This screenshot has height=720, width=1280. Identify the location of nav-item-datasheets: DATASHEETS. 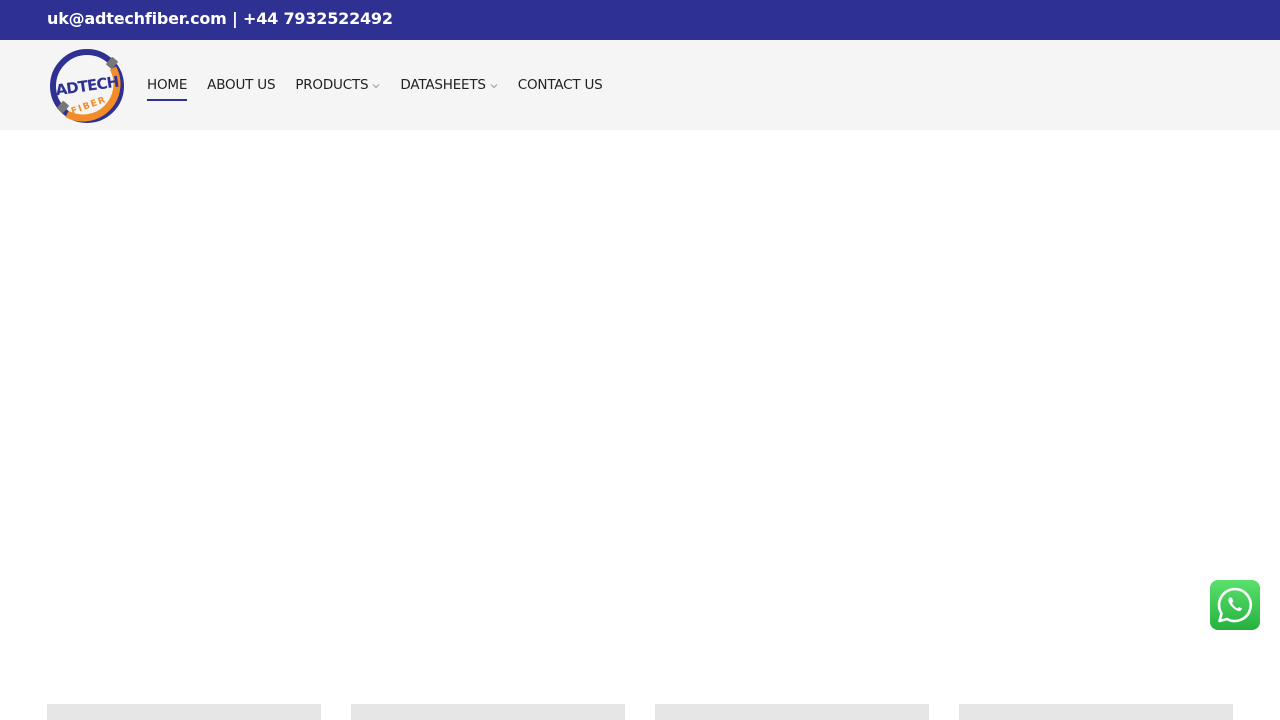
(449, 85).